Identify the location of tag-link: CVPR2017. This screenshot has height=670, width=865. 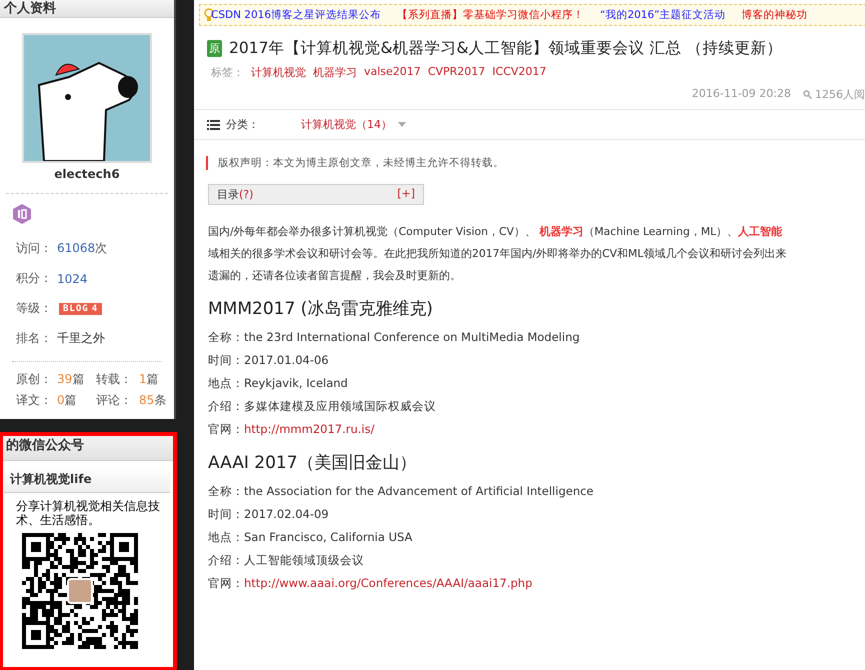
(457, 72).